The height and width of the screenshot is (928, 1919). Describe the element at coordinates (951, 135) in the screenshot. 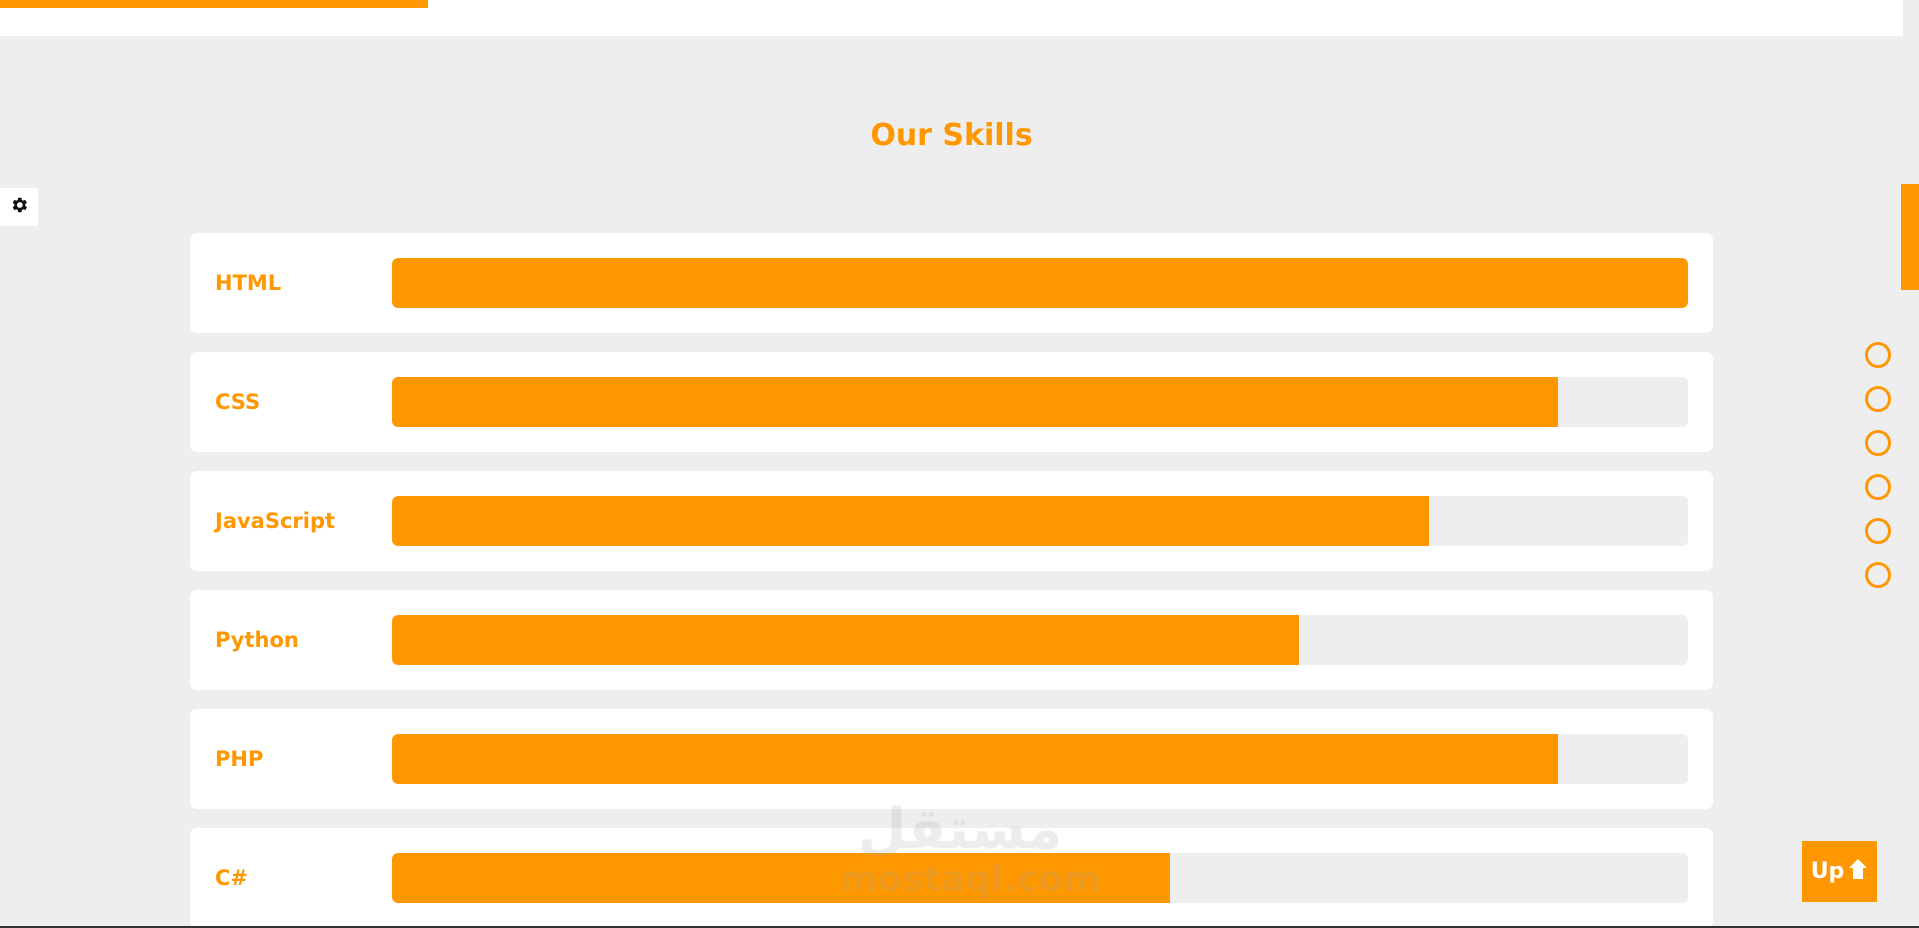

I see `section-title: Our Skills` at that location.